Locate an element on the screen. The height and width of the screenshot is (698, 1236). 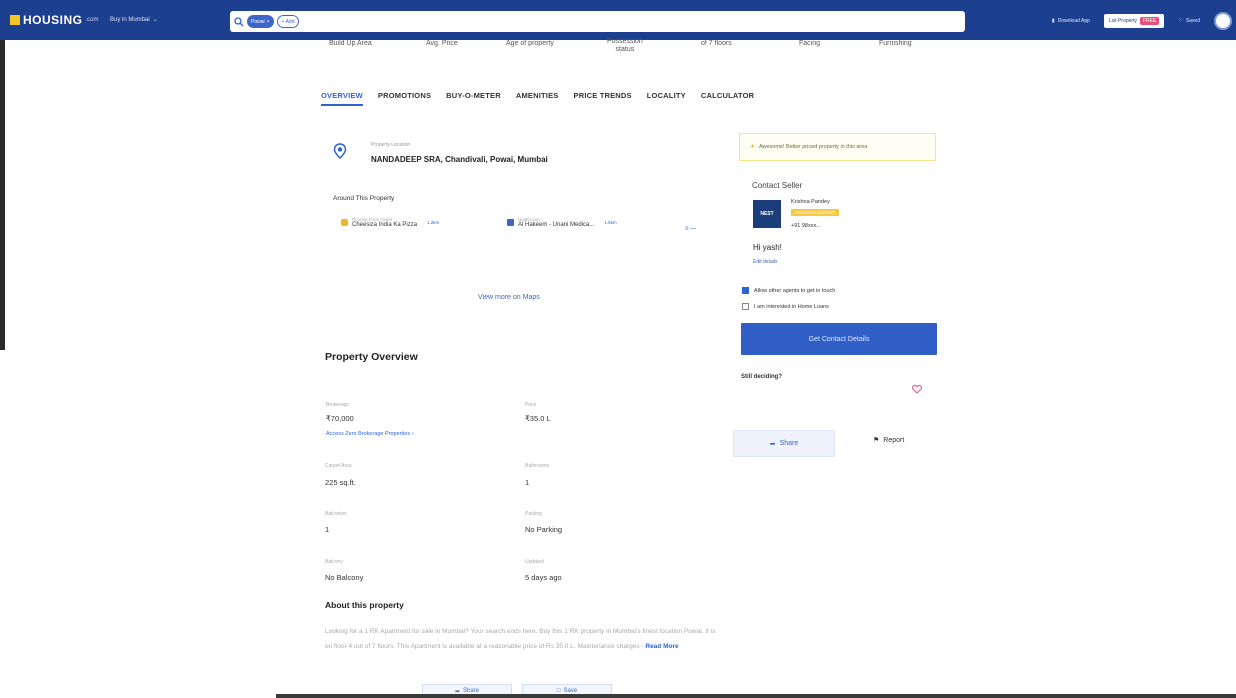
heart-outline-icon: ♡ is located at coordinates (1180, 21).